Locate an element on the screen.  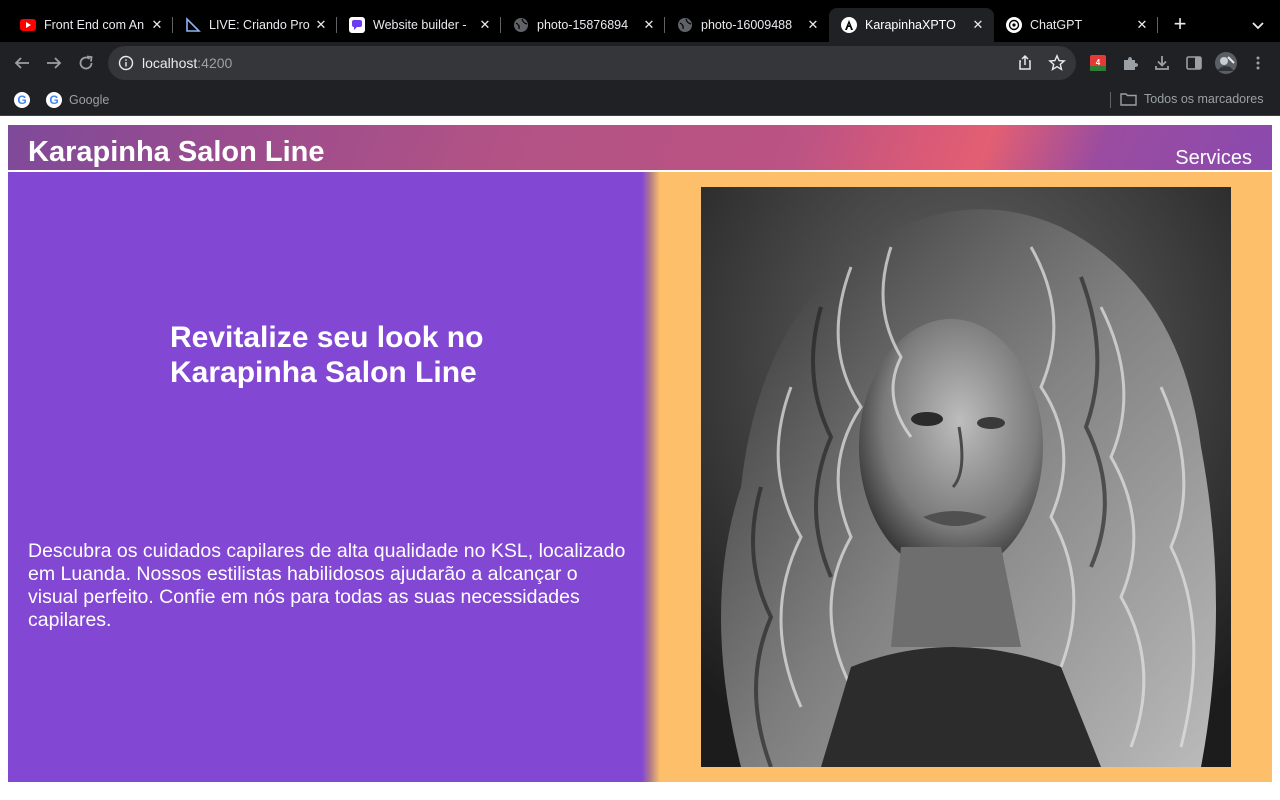
tab-title: photo-15876894 is located at coordinates (583, 25).